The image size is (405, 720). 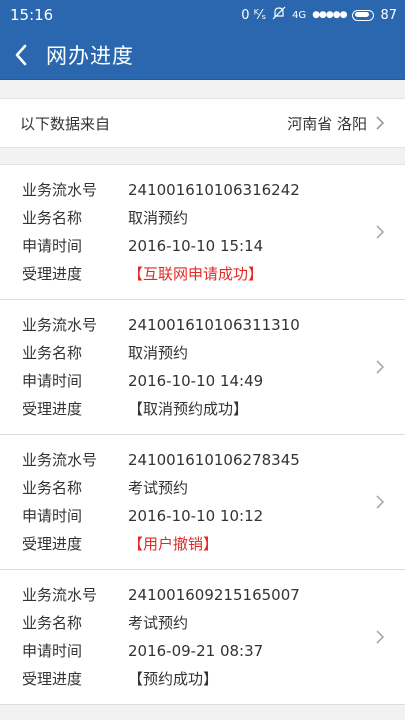 What do you see at coordinates (214, 459) in the screenshot?
I see `serial-value: 241001610106278345` at bounding box center [214, 459].